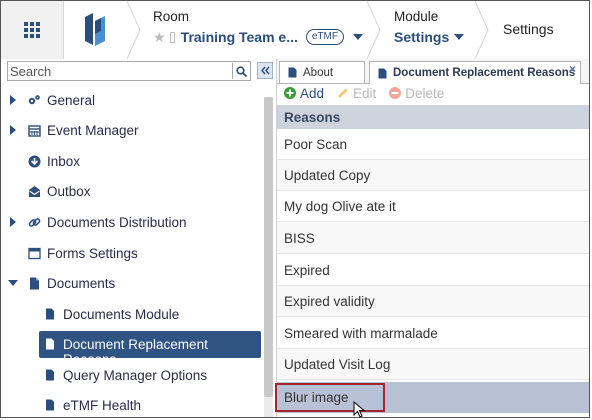 The height and width of the screenshot is (420, 592). Describe the element at coordinates (343, 93) in the screenshot. I see `pencil-icon` at that location.